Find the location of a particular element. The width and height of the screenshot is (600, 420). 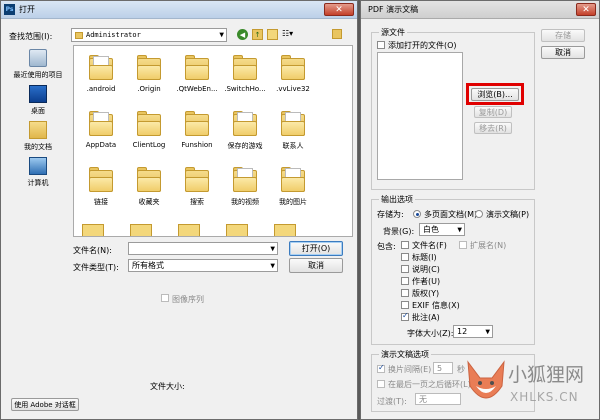

open-button-label: 打开(O) is located at coordinates (316, 248).